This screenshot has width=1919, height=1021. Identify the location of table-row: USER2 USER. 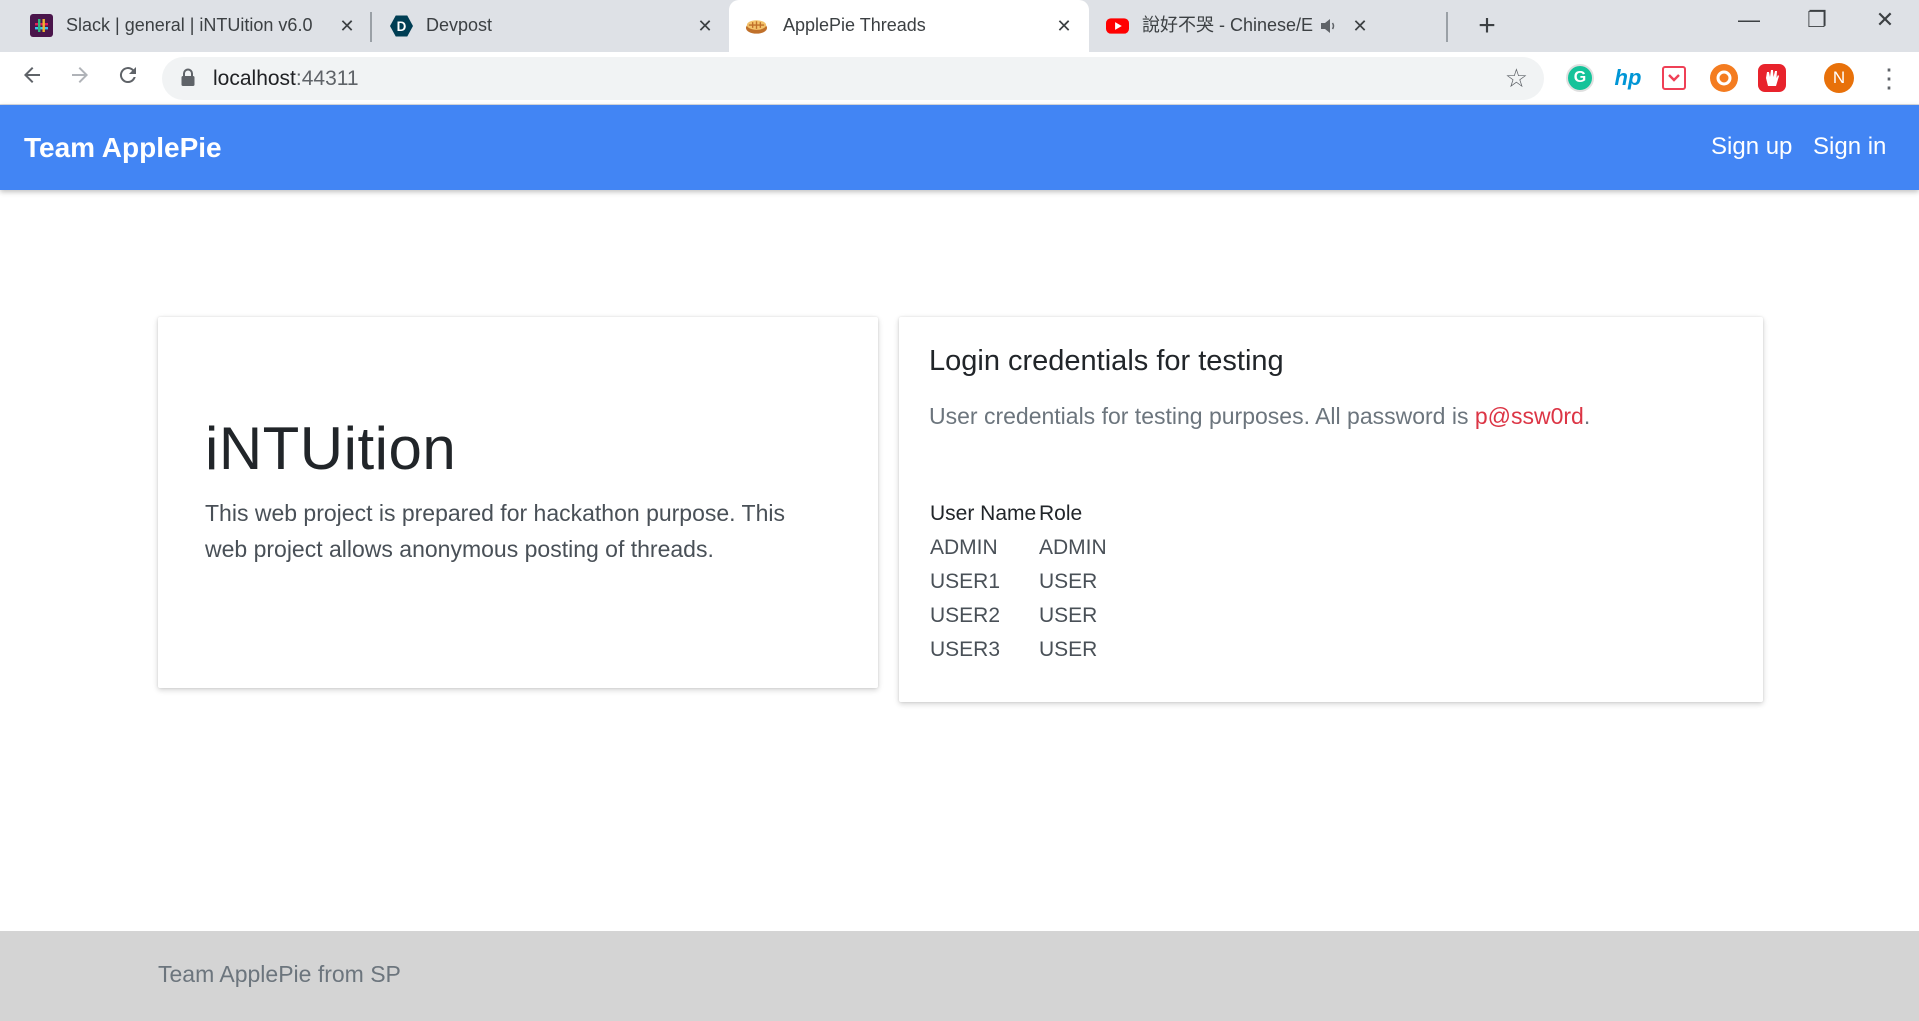
(1018, 621).